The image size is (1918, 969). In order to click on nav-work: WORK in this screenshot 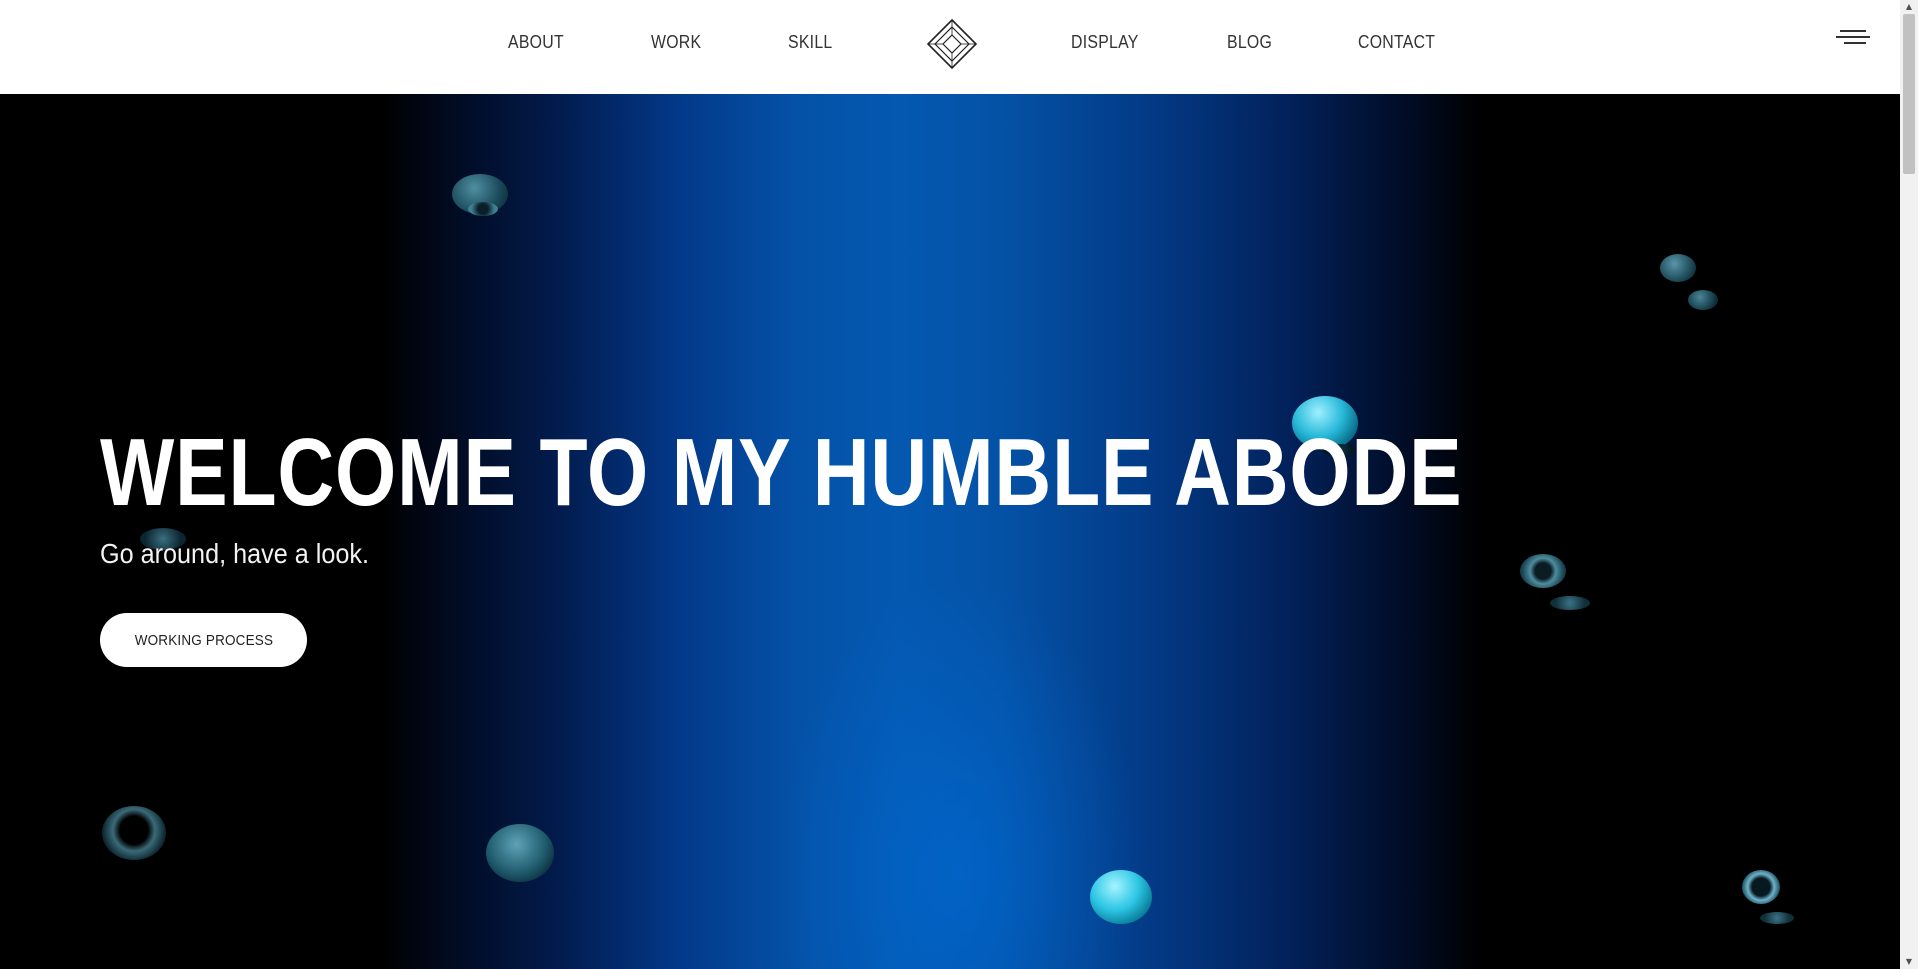, I will do `click(676, 42)`.